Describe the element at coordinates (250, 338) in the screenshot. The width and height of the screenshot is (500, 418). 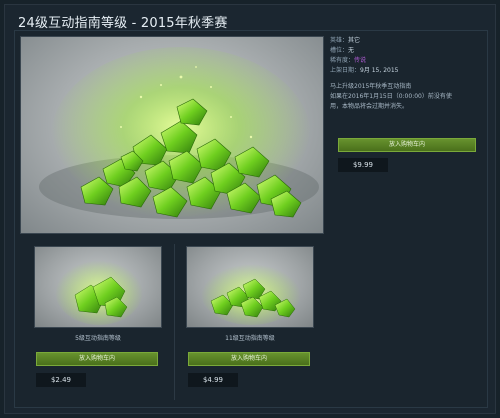
I see `item-caption-level11: 11级互动指南等级` at that location.